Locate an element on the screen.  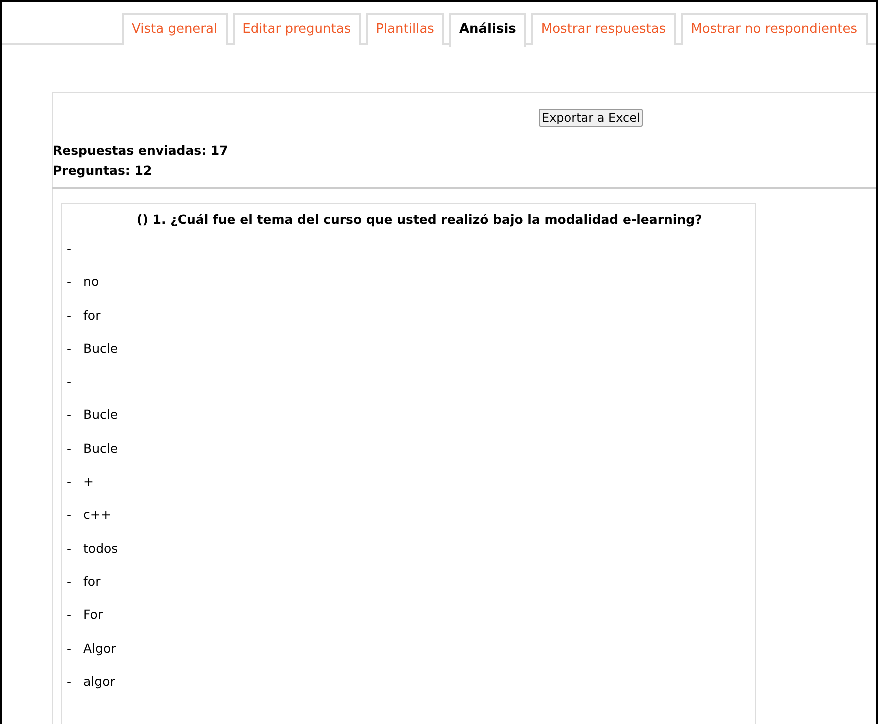
answer-text: + is located at coordinates (89, 483).